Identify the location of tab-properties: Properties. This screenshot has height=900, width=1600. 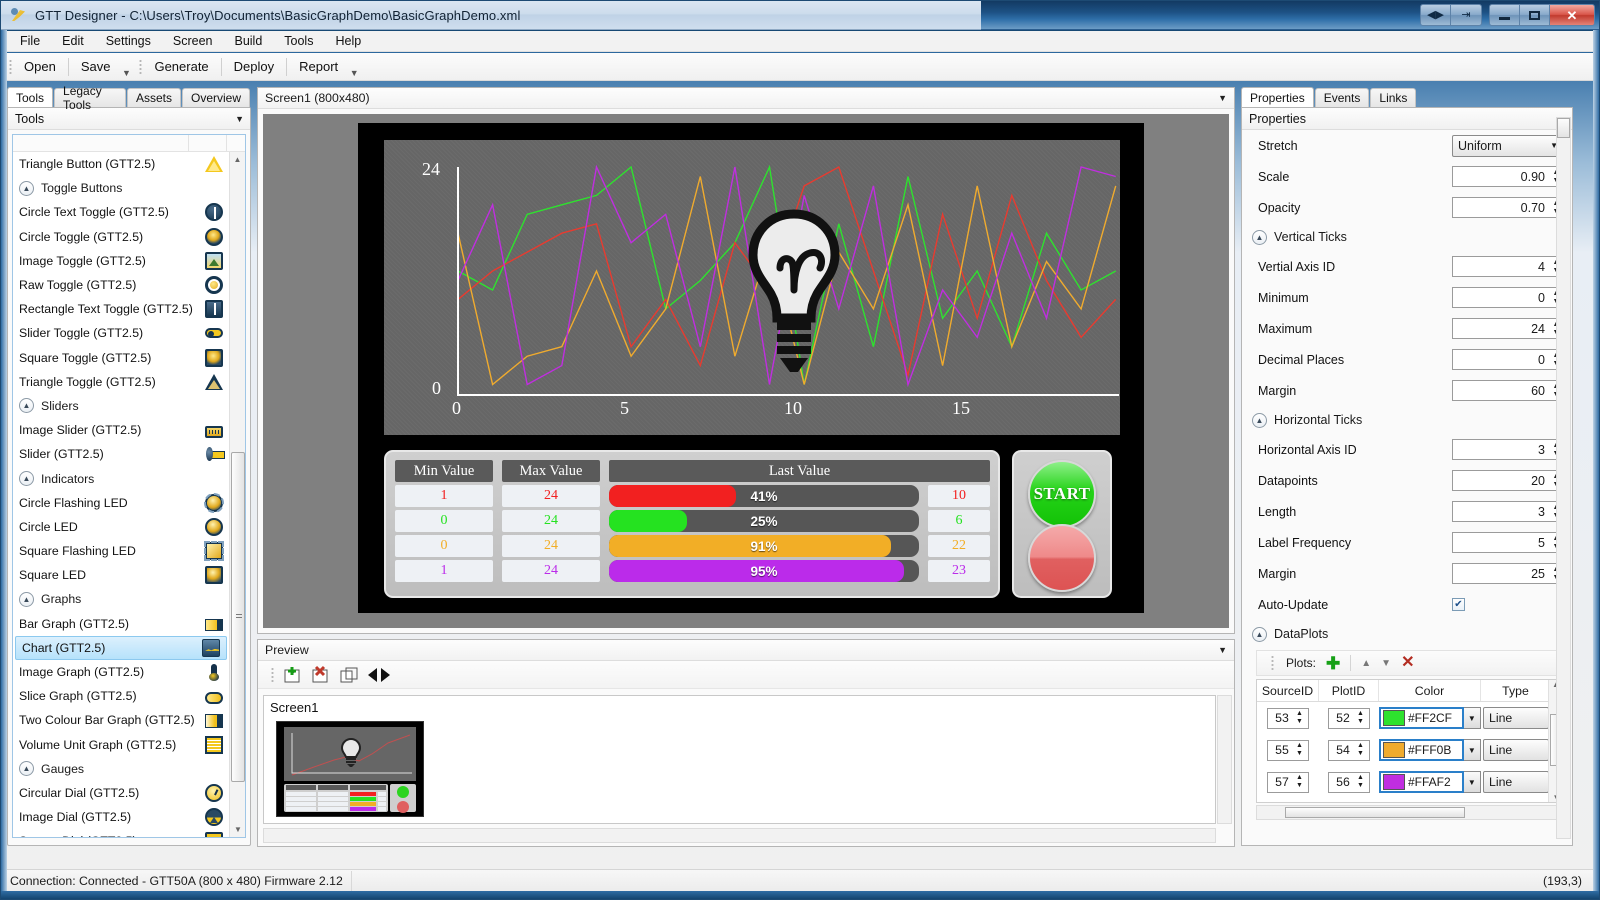
(1277, 97).